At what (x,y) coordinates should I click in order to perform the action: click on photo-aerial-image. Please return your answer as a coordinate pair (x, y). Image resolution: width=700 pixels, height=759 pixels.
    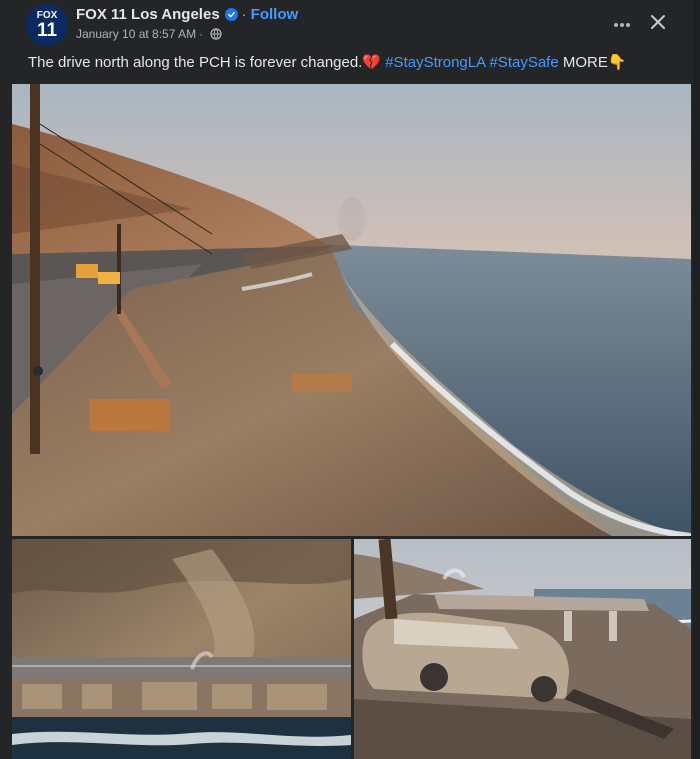
    Looking at the image, I should click on (181, 649).